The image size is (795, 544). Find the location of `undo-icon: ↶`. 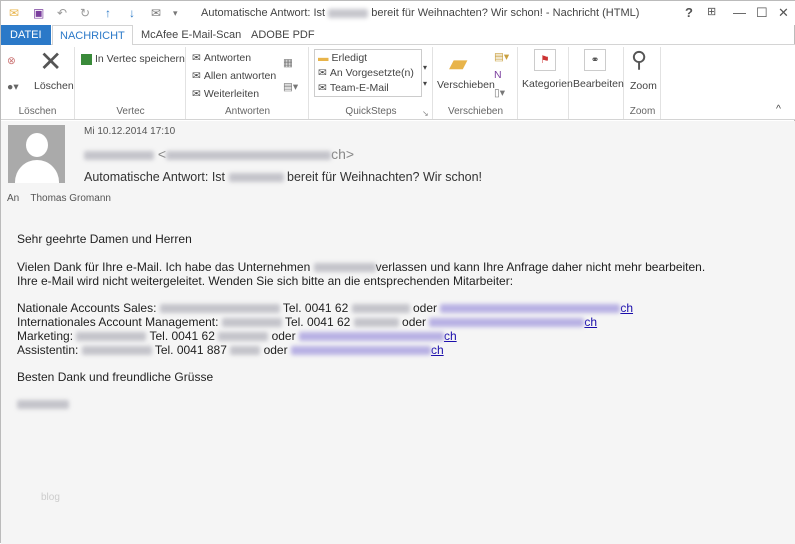

undo-icon: ↶ is located at coordinates (62, 13).